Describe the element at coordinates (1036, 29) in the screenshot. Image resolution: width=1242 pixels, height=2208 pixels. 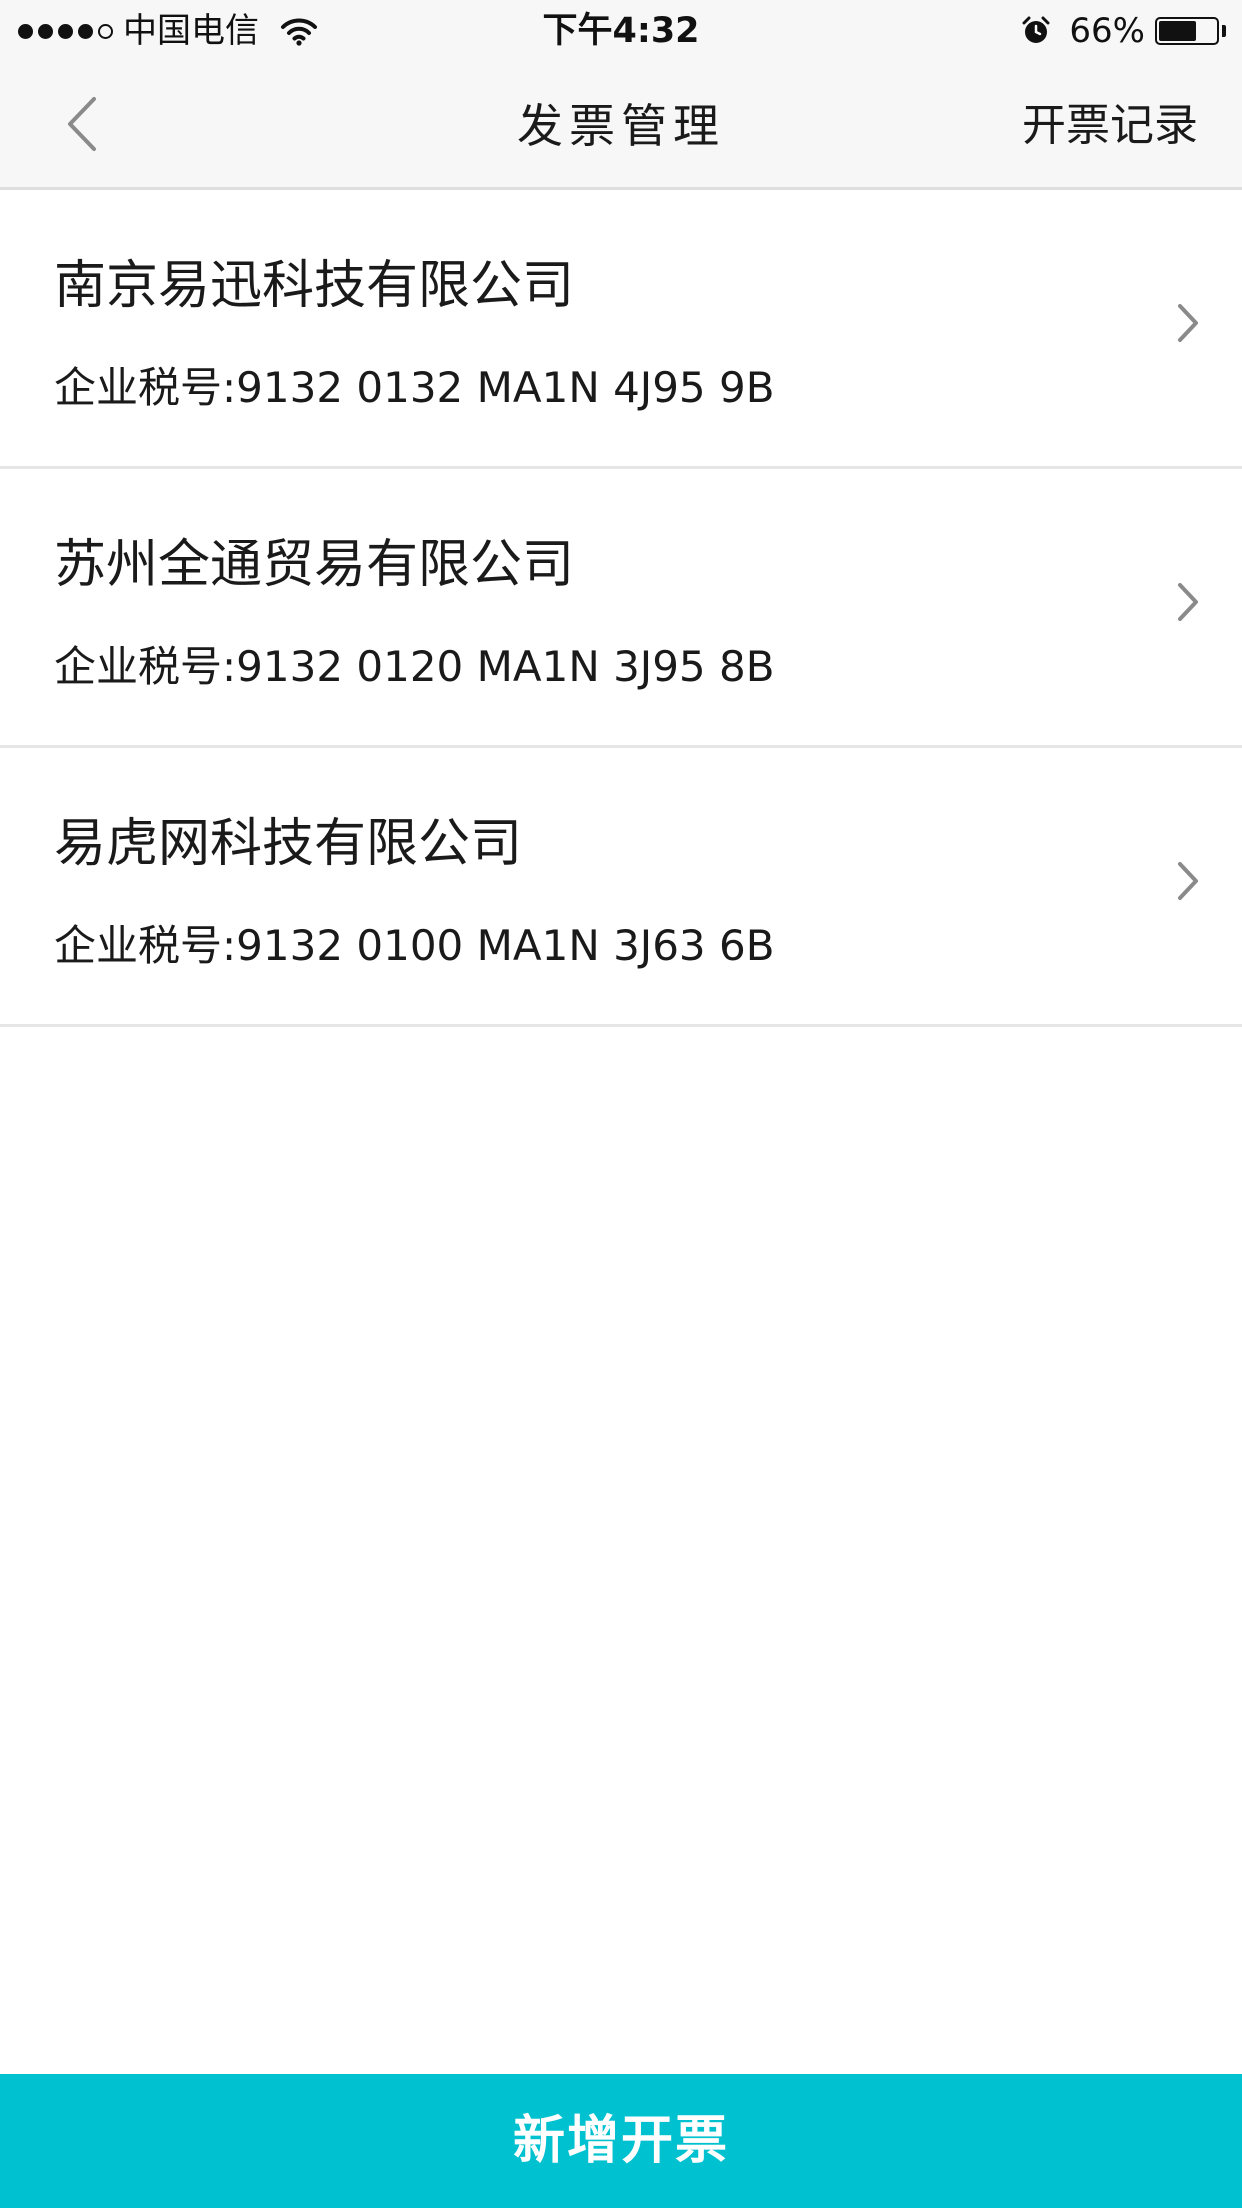
I see `alarm-icon` at that location.